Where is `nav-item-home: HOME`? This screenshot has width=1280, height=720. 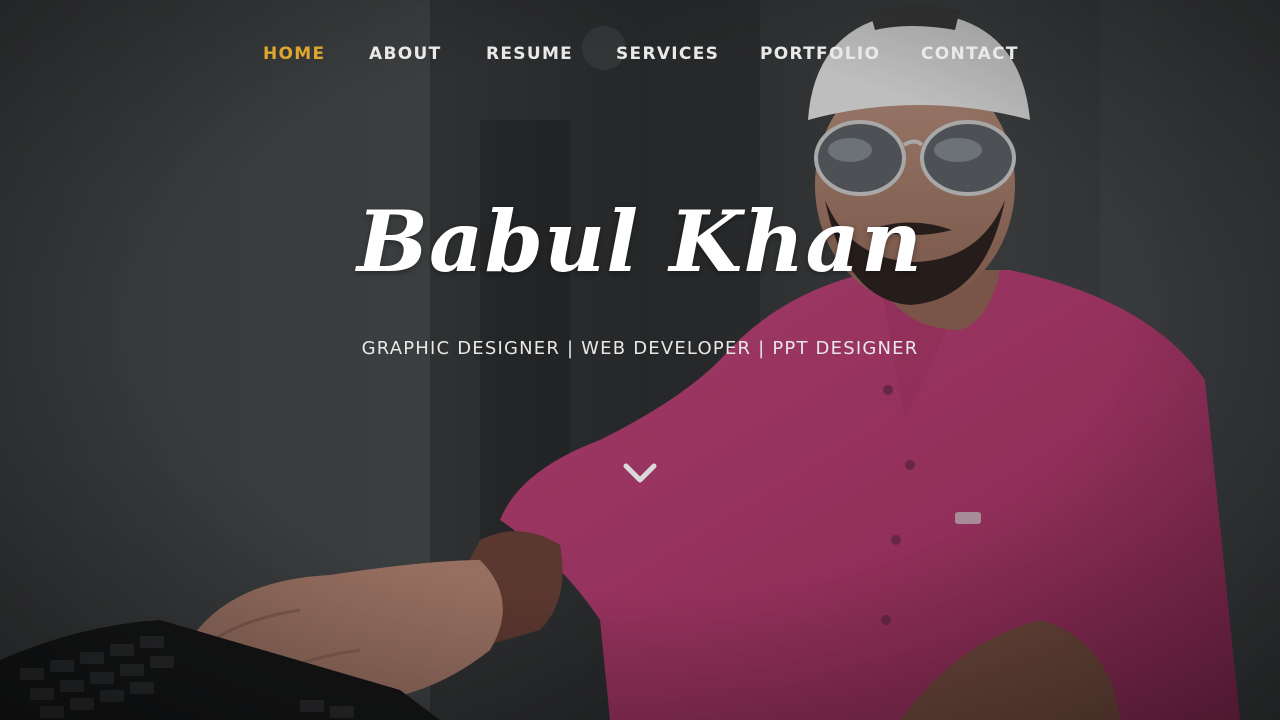
nav-item-home: HOME is located at coordinates (294, 54).